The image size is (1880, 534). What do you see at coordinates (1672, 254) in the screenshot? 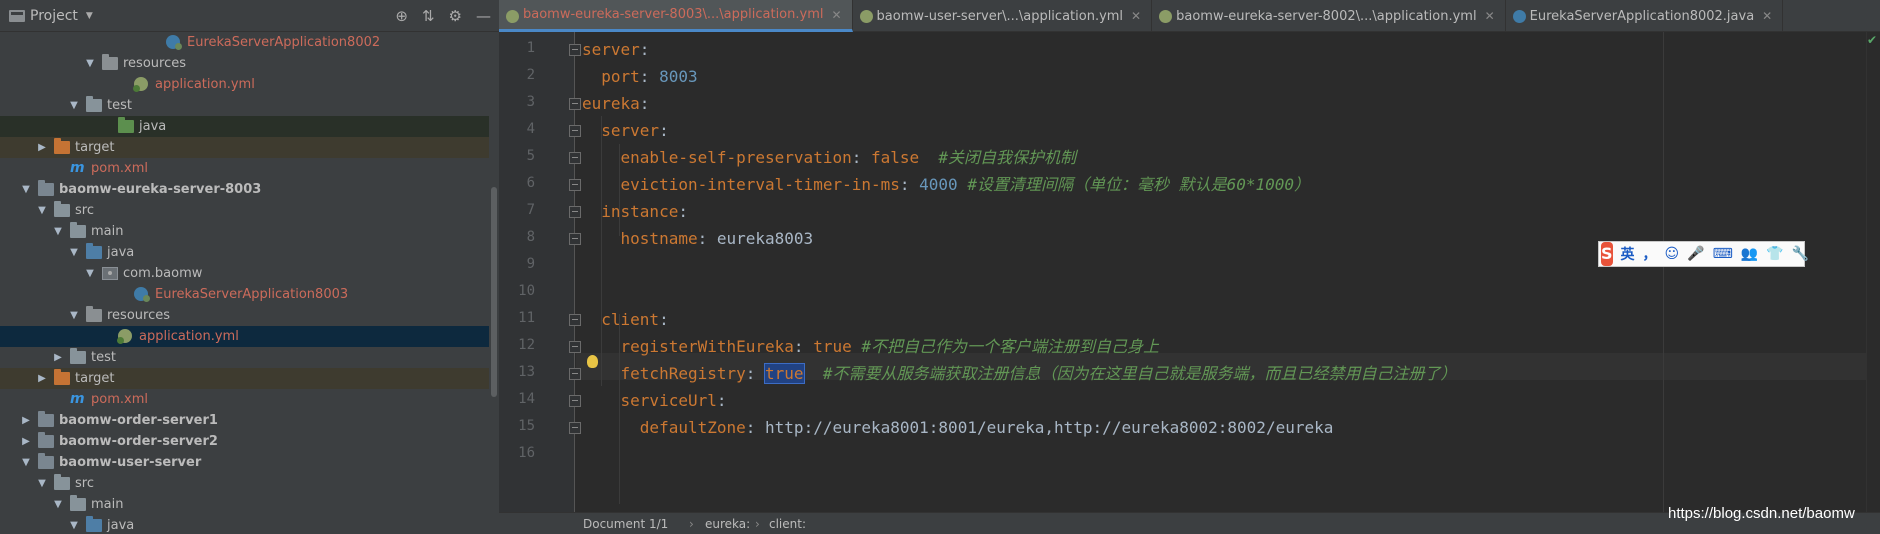
I see `emoji-icon: ☺` at bounding box center [1672, 254].